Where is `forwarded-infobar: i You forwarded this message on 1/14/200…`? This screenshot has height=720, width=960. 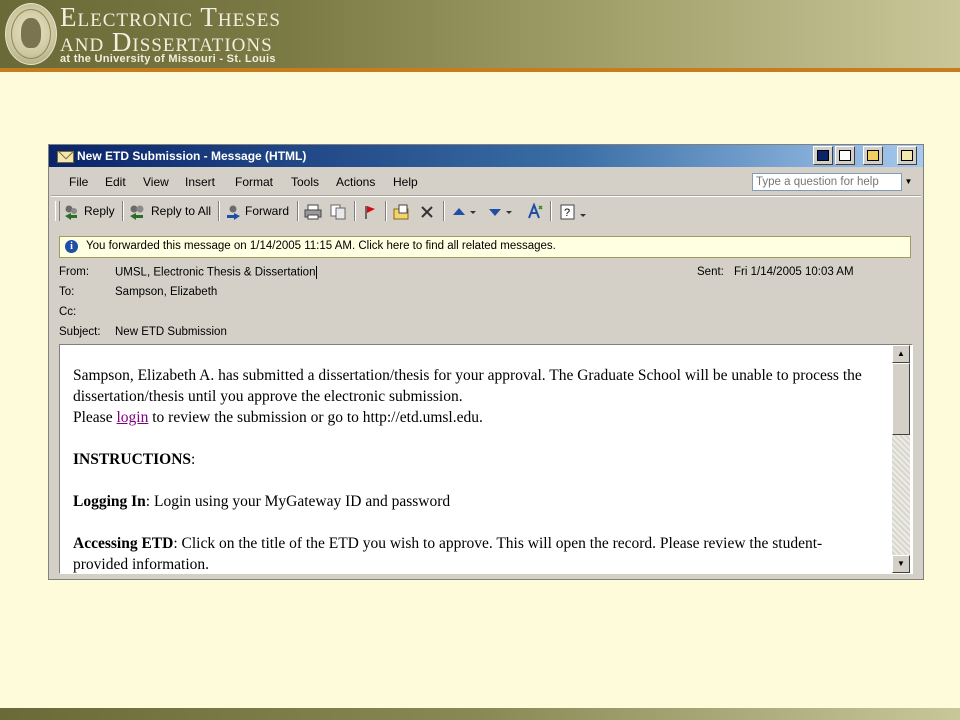
forwarded-infobar: i You forwarded this message on 1/14/200… is located at coordinates (485, 247).